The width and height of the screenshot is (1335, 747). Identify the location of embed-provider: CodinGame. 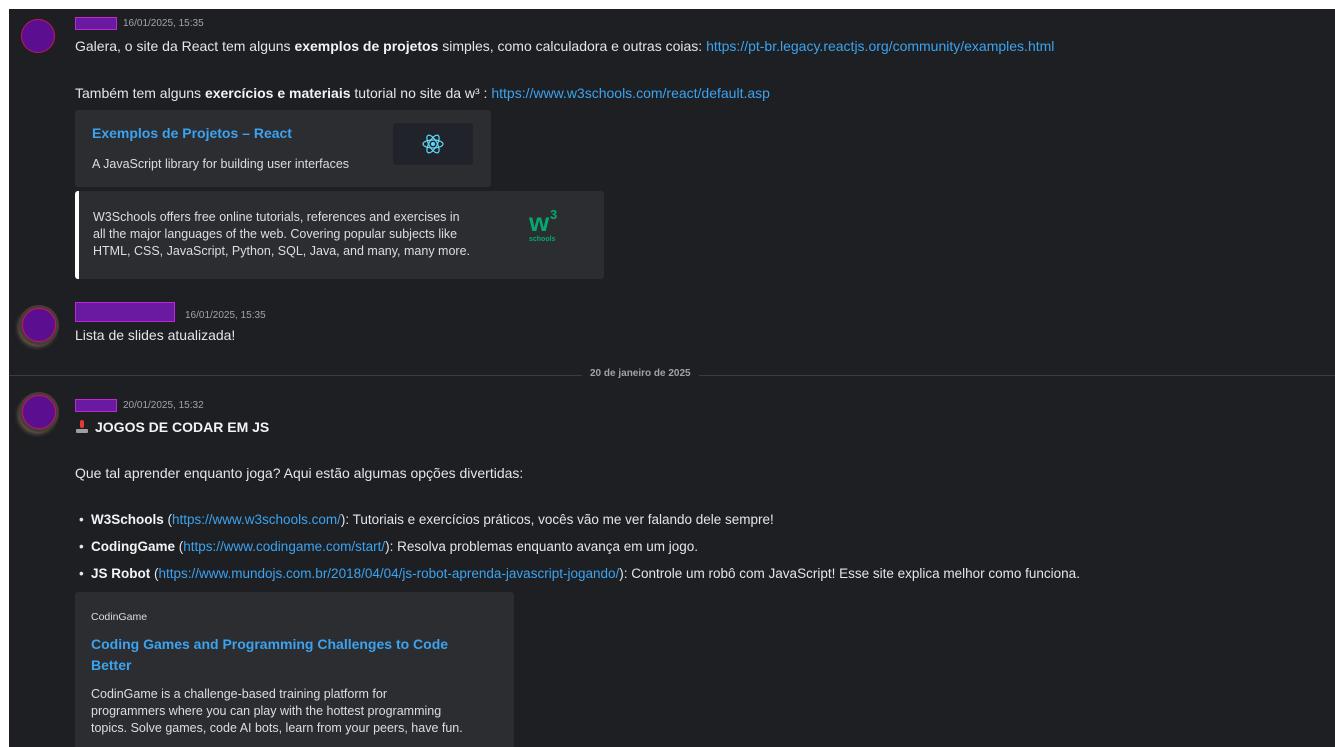
(119, 617).